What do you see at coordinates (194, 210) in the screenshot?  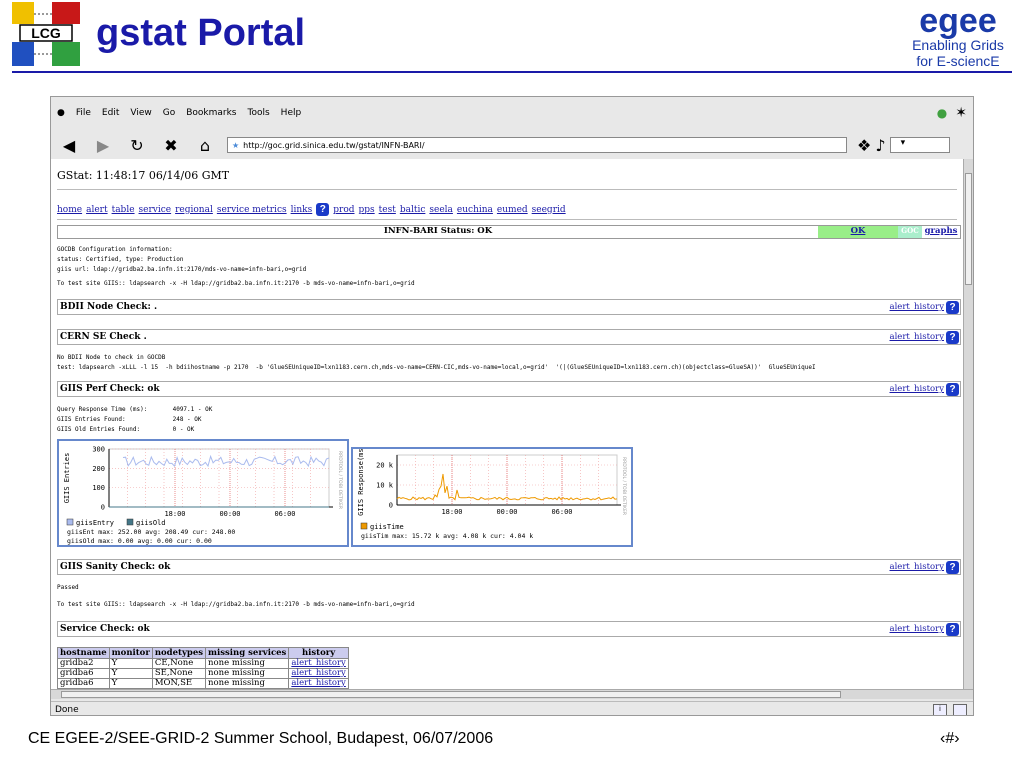 I see `nav-regional: regional` at bounding box center [194, 210].